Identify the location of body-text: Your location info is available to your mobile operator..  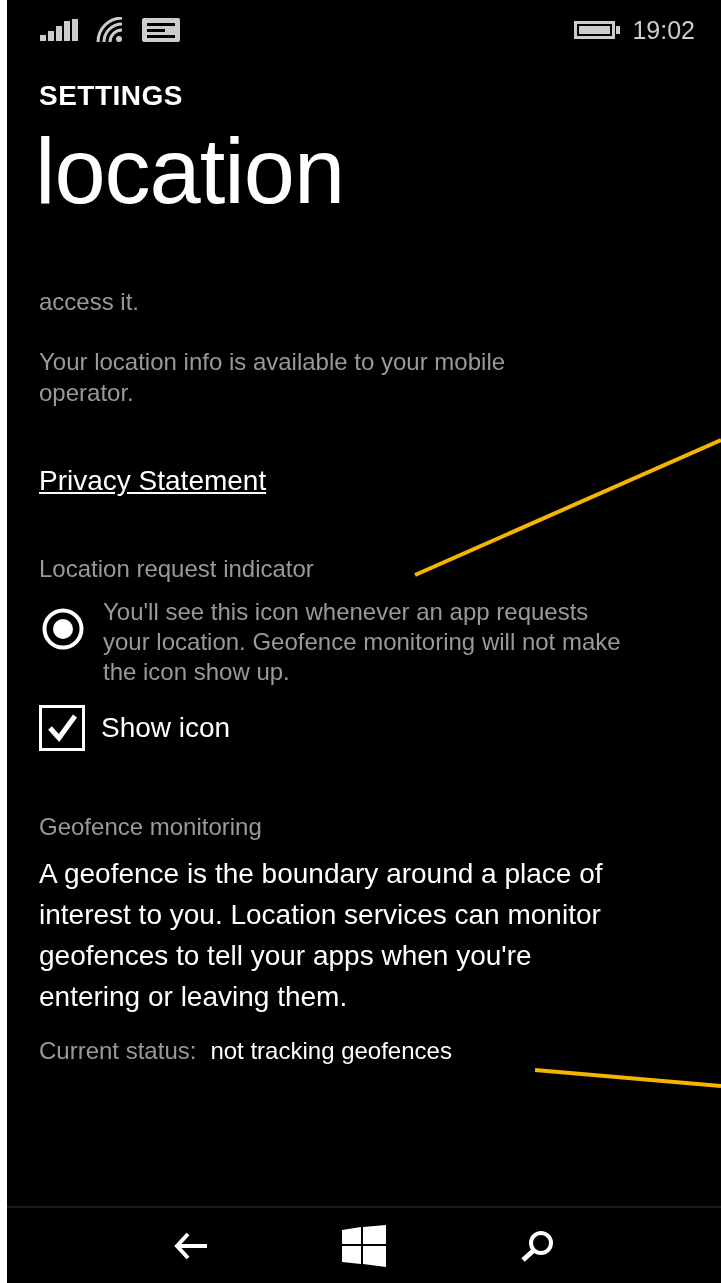
(273, 377).